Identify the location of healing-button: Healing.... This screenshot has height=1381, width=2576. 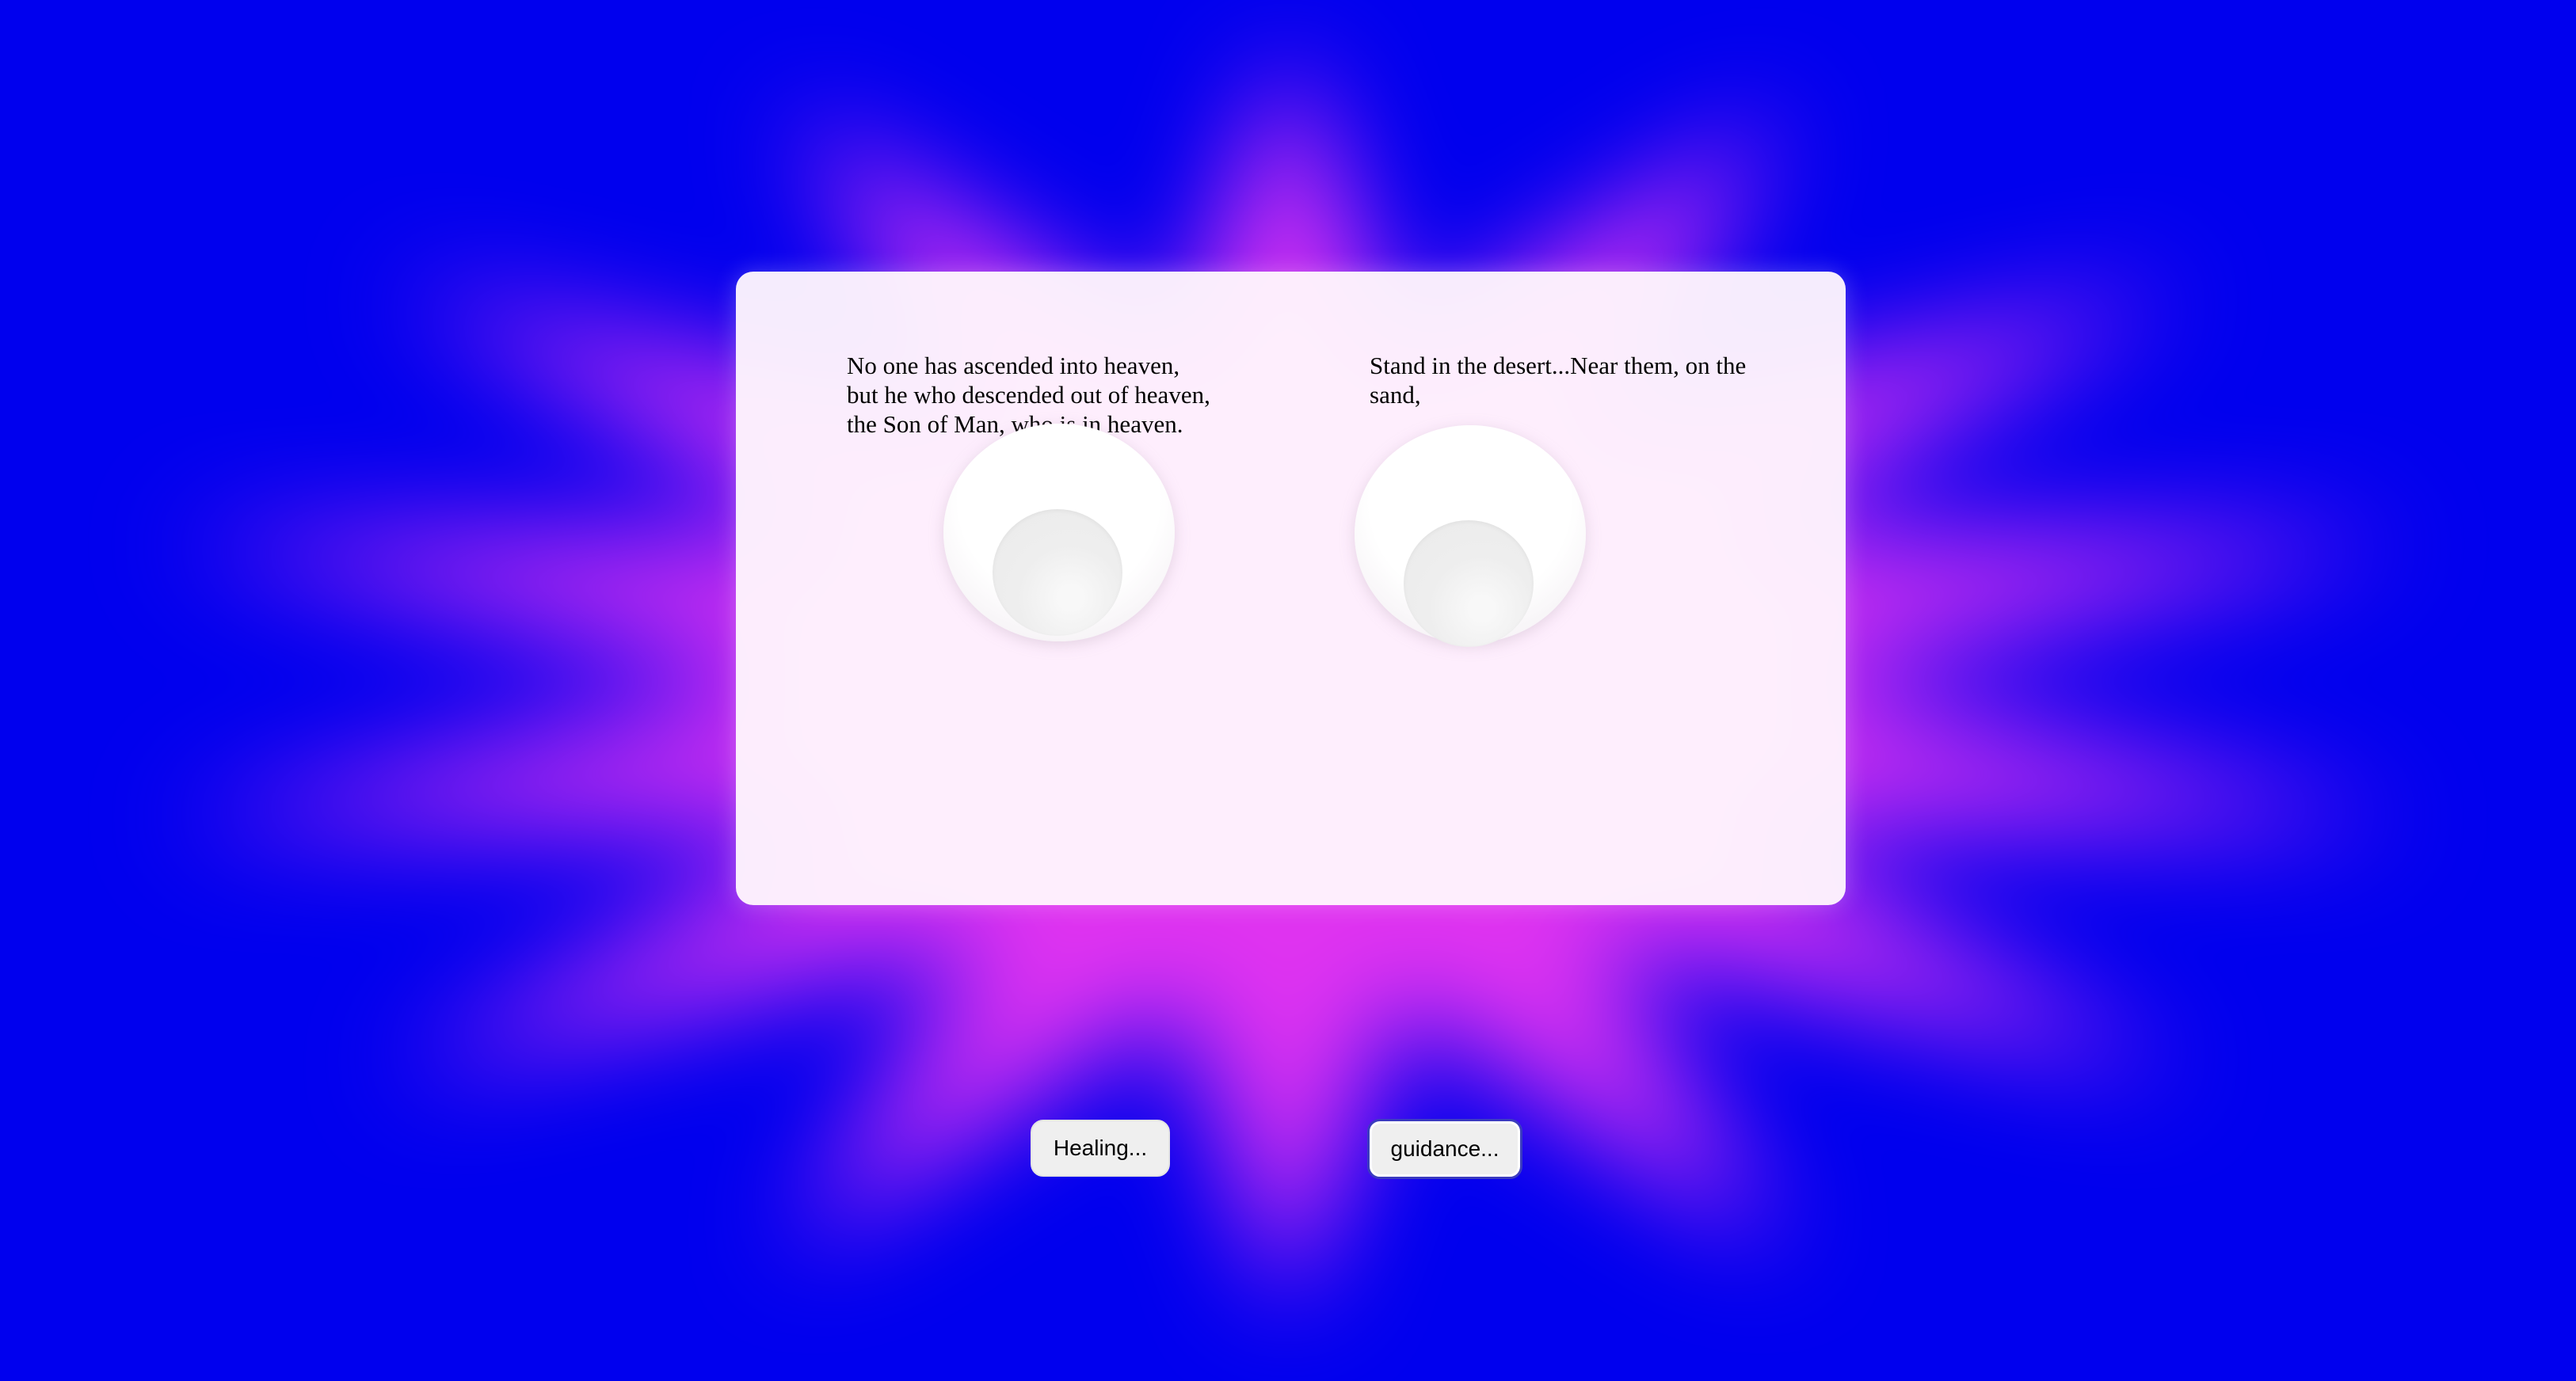
(1101, 1148).